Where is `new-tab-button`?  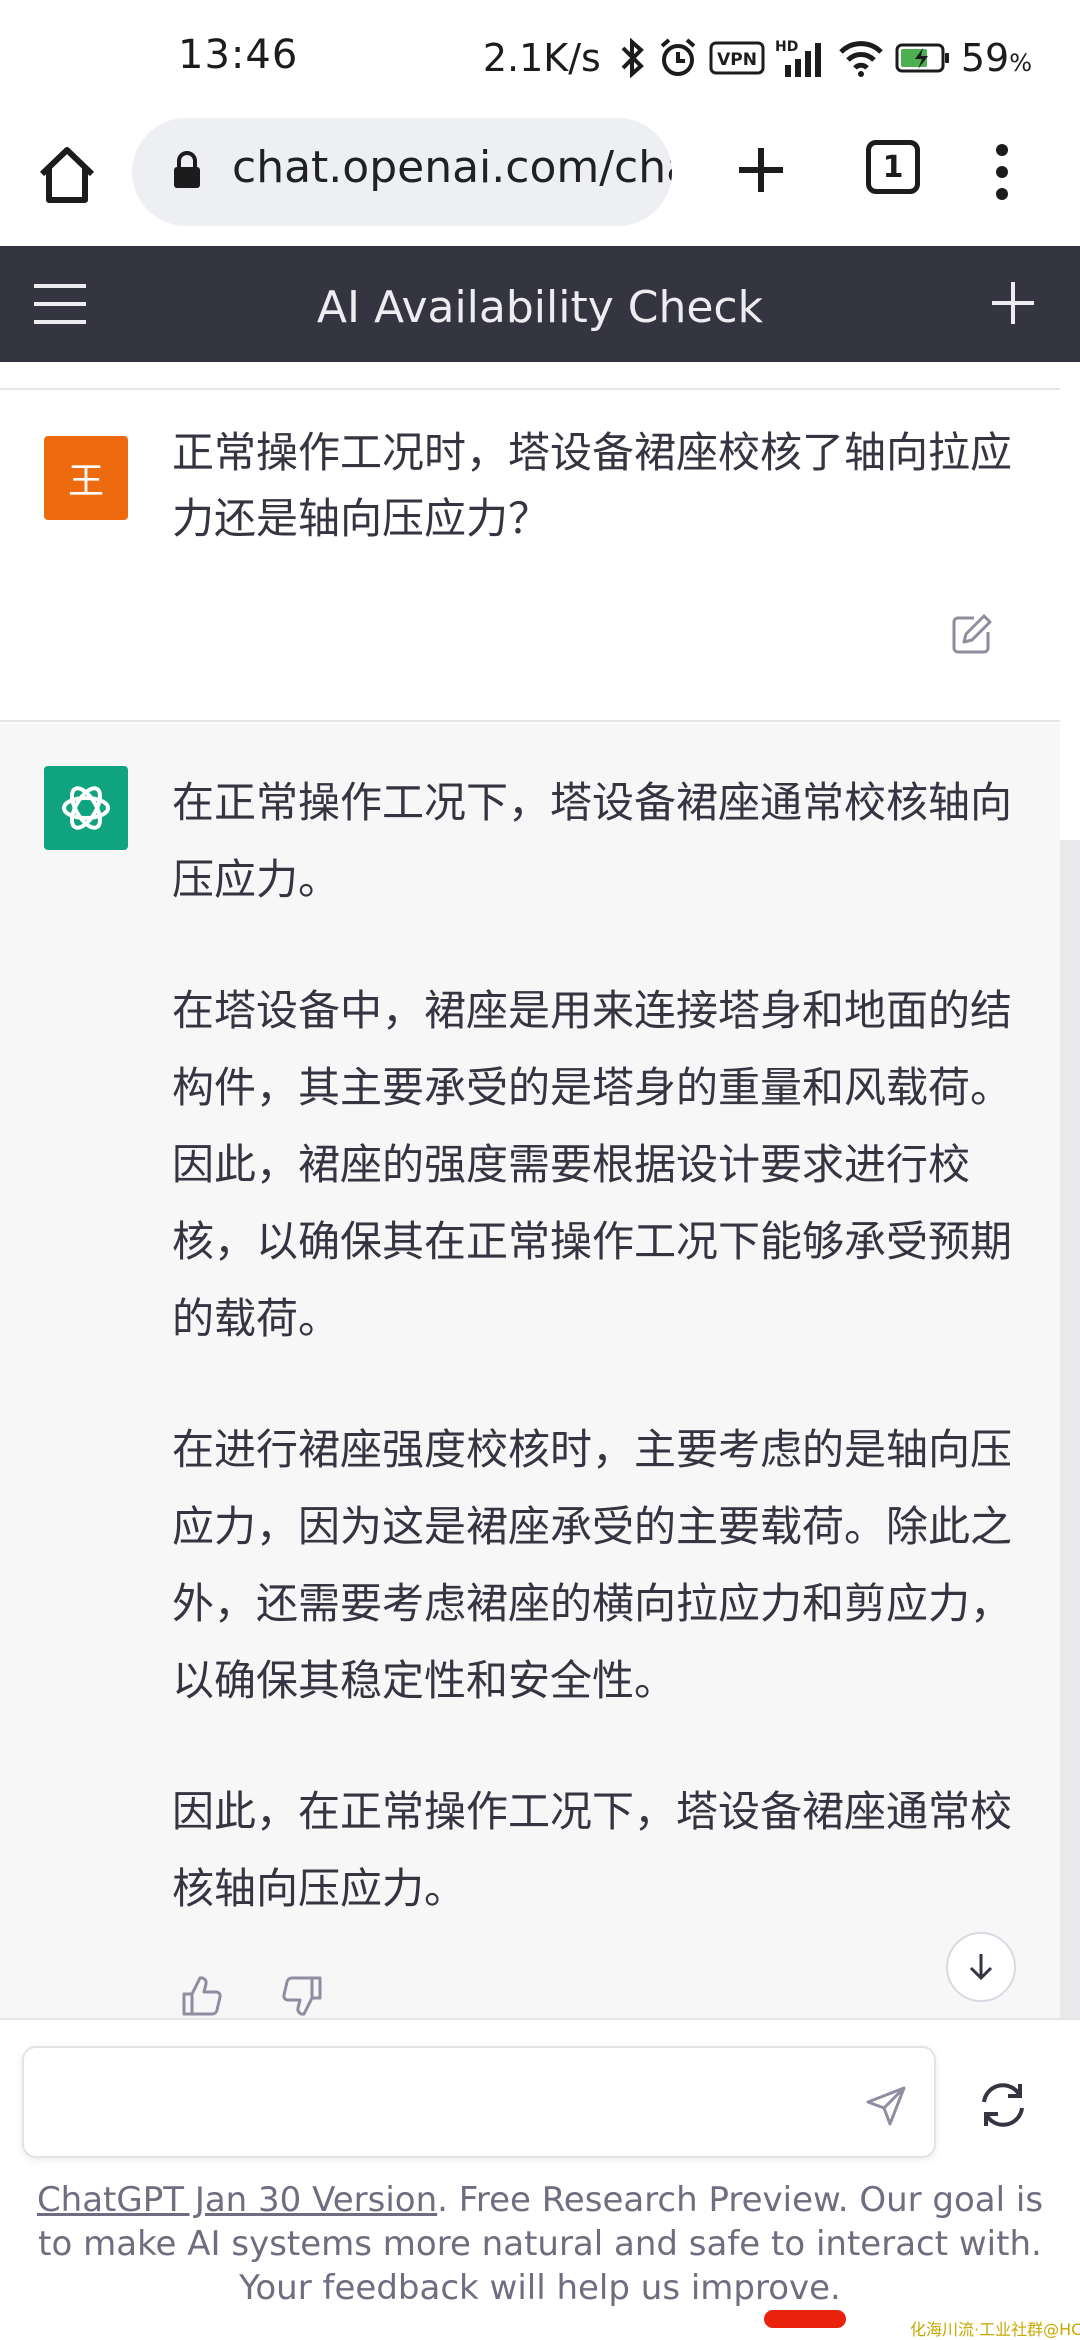 new-tab-button is located at coordinates (761, 170).